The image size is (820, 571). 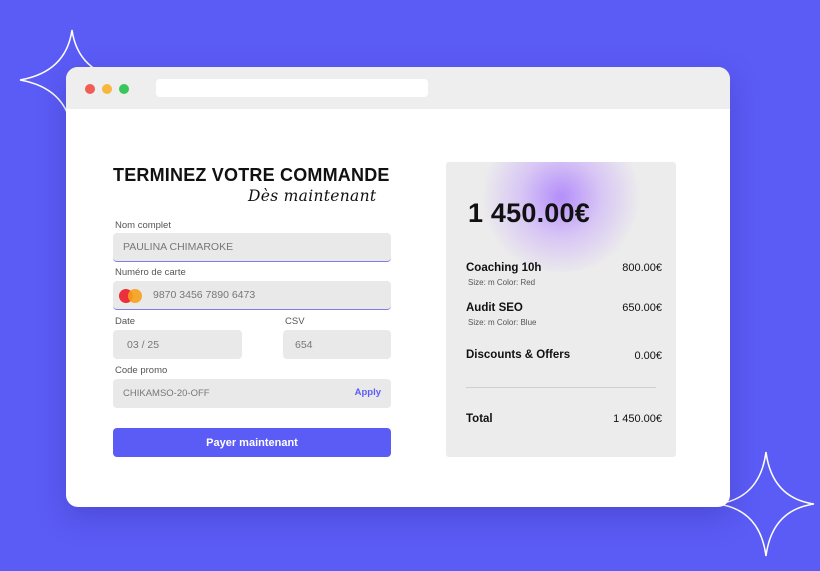 I want to click on minimize-window-button, so click(x=107, y=89).